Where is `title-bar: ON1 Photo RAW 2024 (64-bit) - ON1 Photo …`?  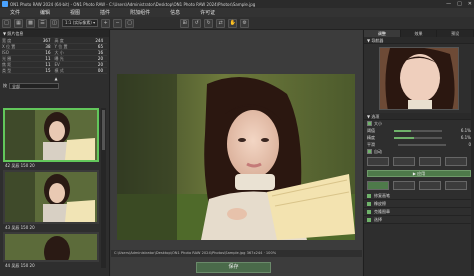 title-bar: ON1 Photo RAW 2024 (64-bit) - ON1 Photo … is located at coordinates (237, 4).